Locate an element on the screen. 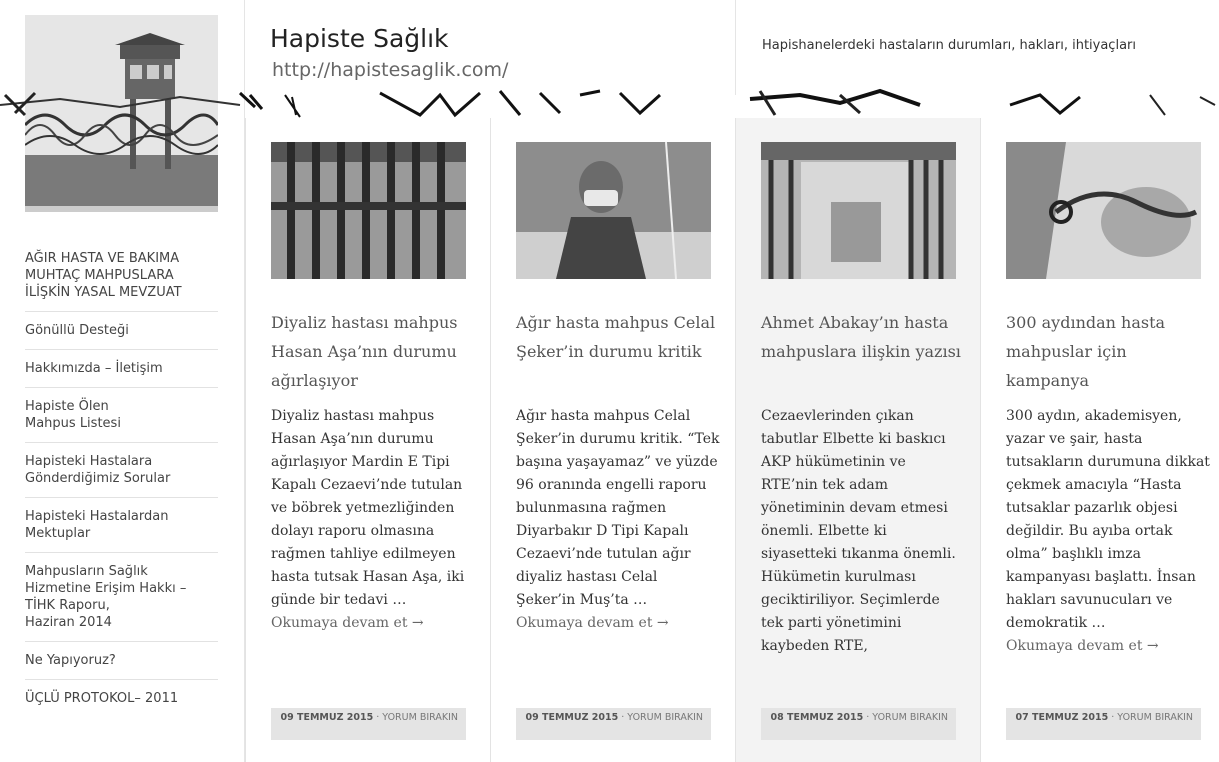 This screenshot has height=762, width=1219. sidebar-item-uclu-protokol: ÜÇLÜ PROTOKOL– 2011 is located at coordinates (121, 698).